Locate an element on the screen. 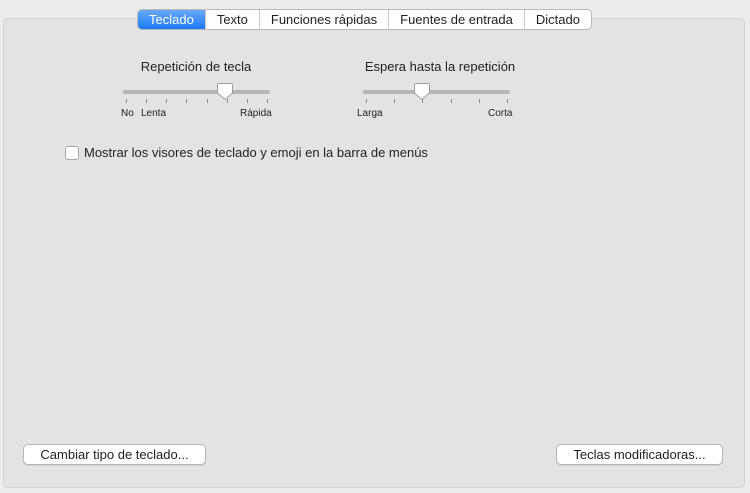  delay-until-repeat-slider is located at coordinates (436, 92).